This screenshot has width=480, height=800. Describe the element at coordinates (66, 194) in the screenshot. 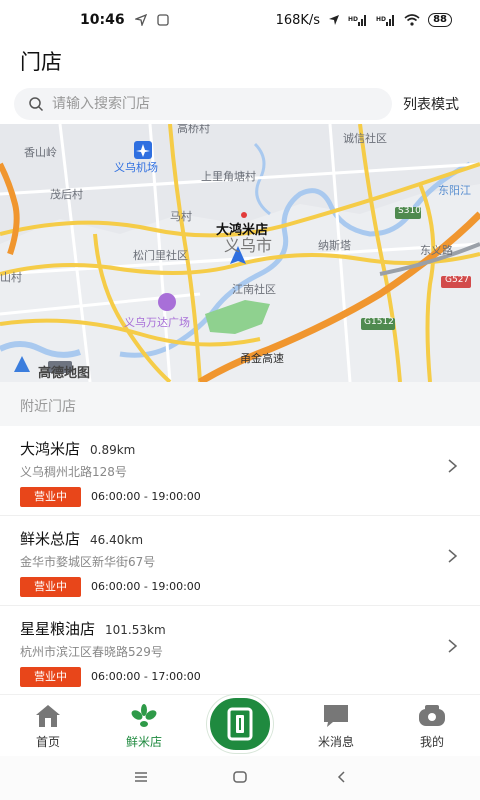

I see `map-label-maohou: 茂后村` at that location.